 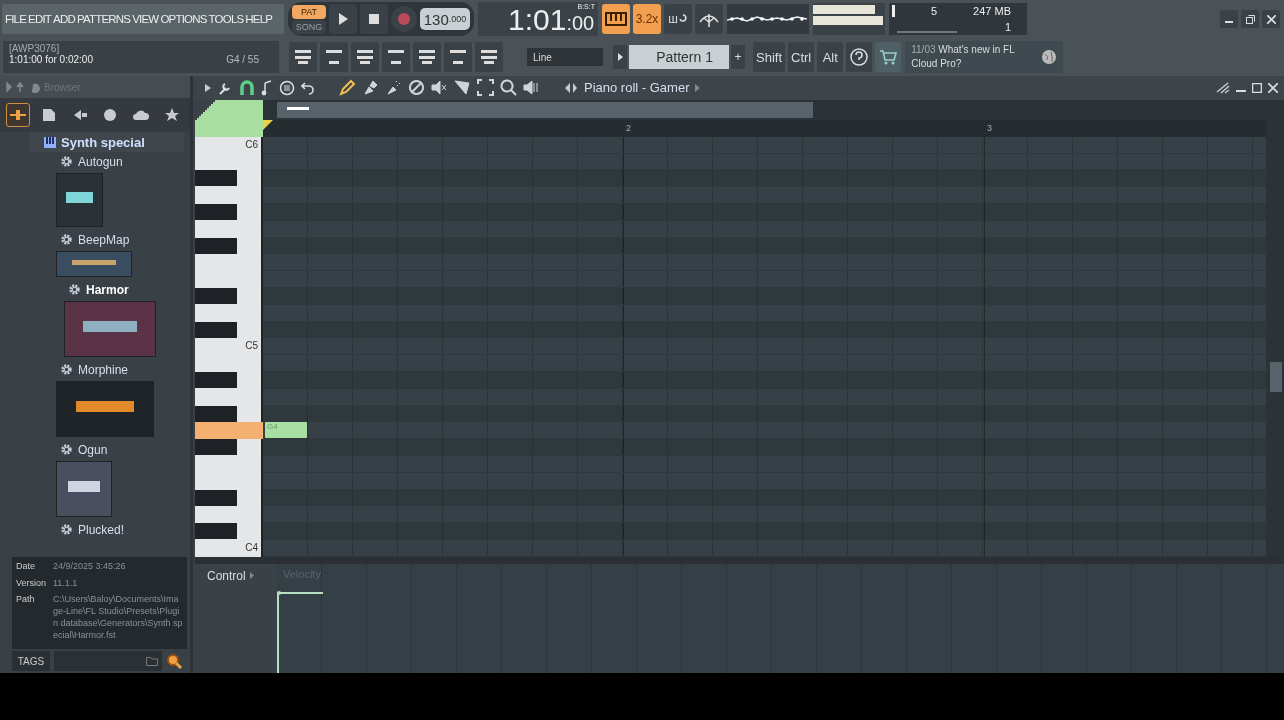 I want to click on close-button, so click(x=1271, y=19).